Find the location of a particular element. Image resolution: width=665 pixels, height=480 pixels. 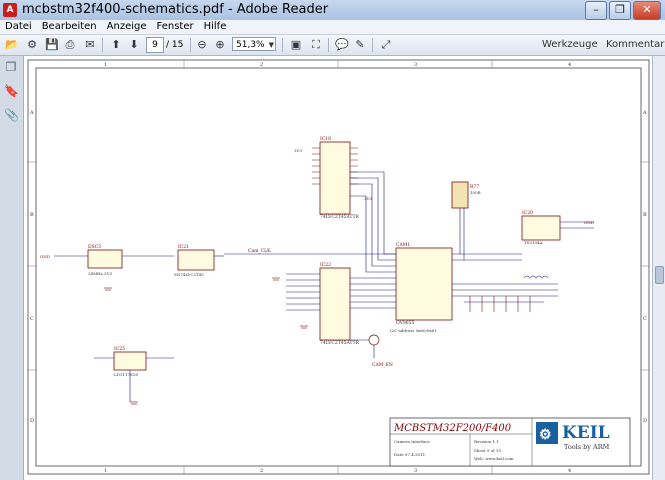

attachments-panel-icon: 📎 is located at coordinates (11, 115).